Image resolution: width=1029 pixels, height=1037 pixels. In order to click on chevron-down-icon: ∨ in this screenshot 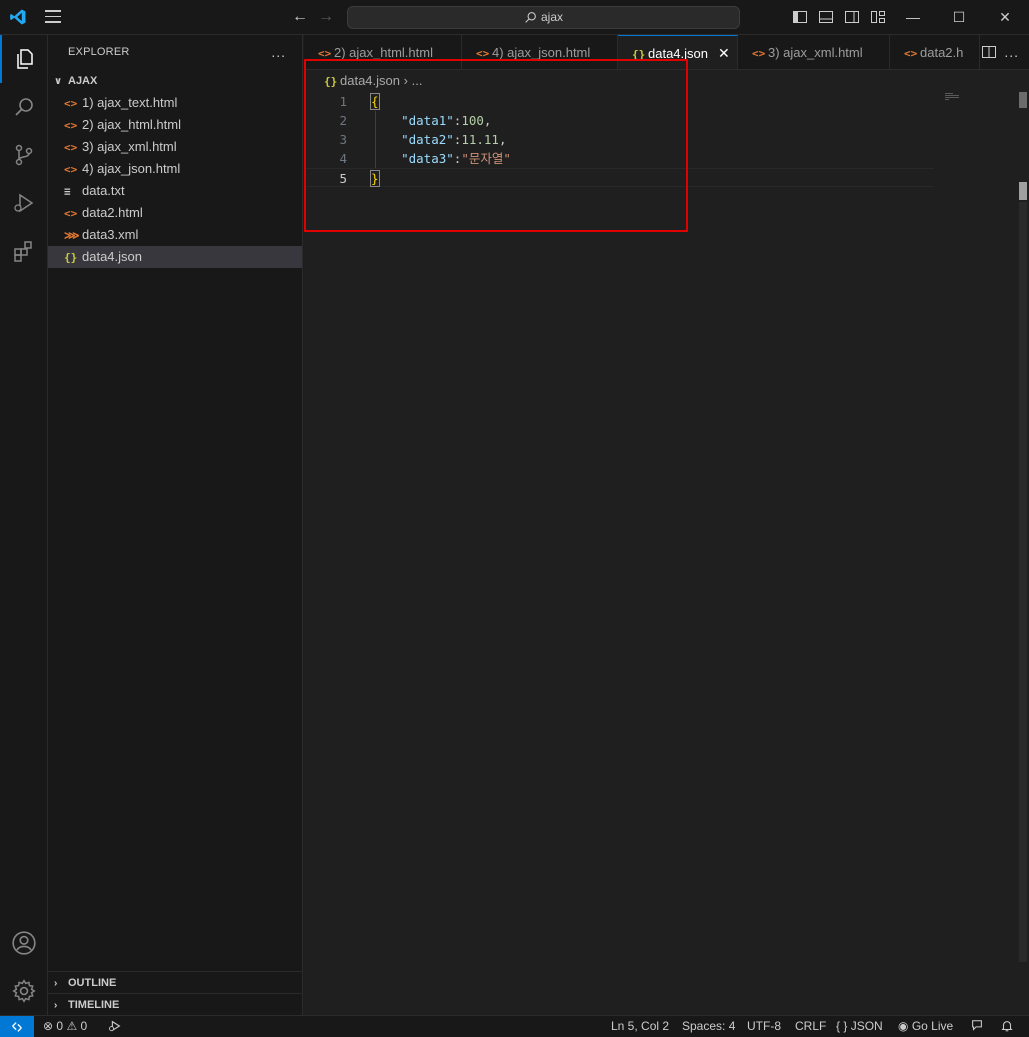, I will do `click(58, 81)`.